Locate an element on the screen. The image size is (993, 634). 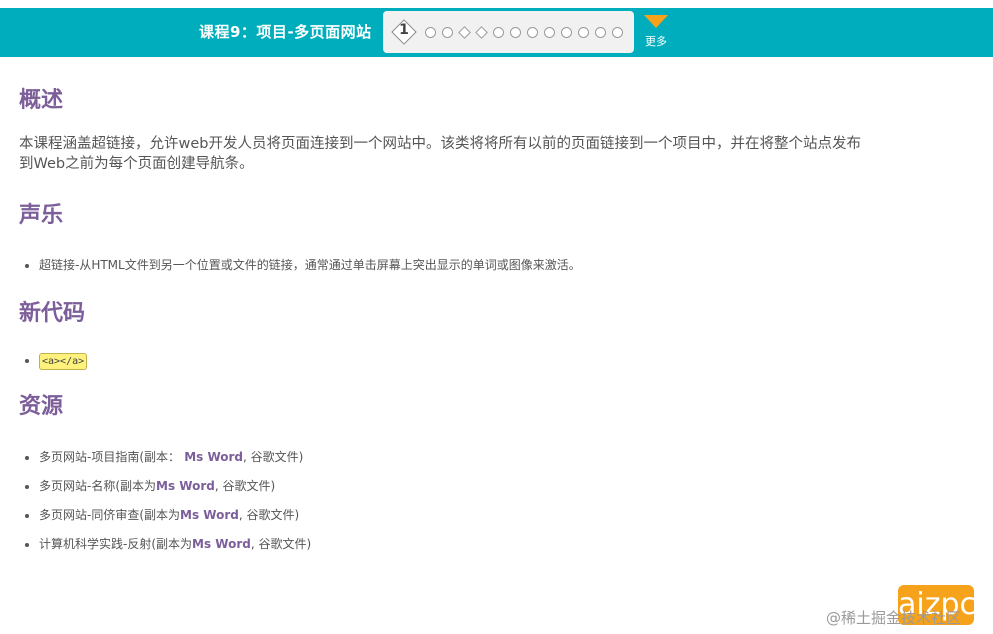
more-label: 更多 is located at coordinates (656, 41).